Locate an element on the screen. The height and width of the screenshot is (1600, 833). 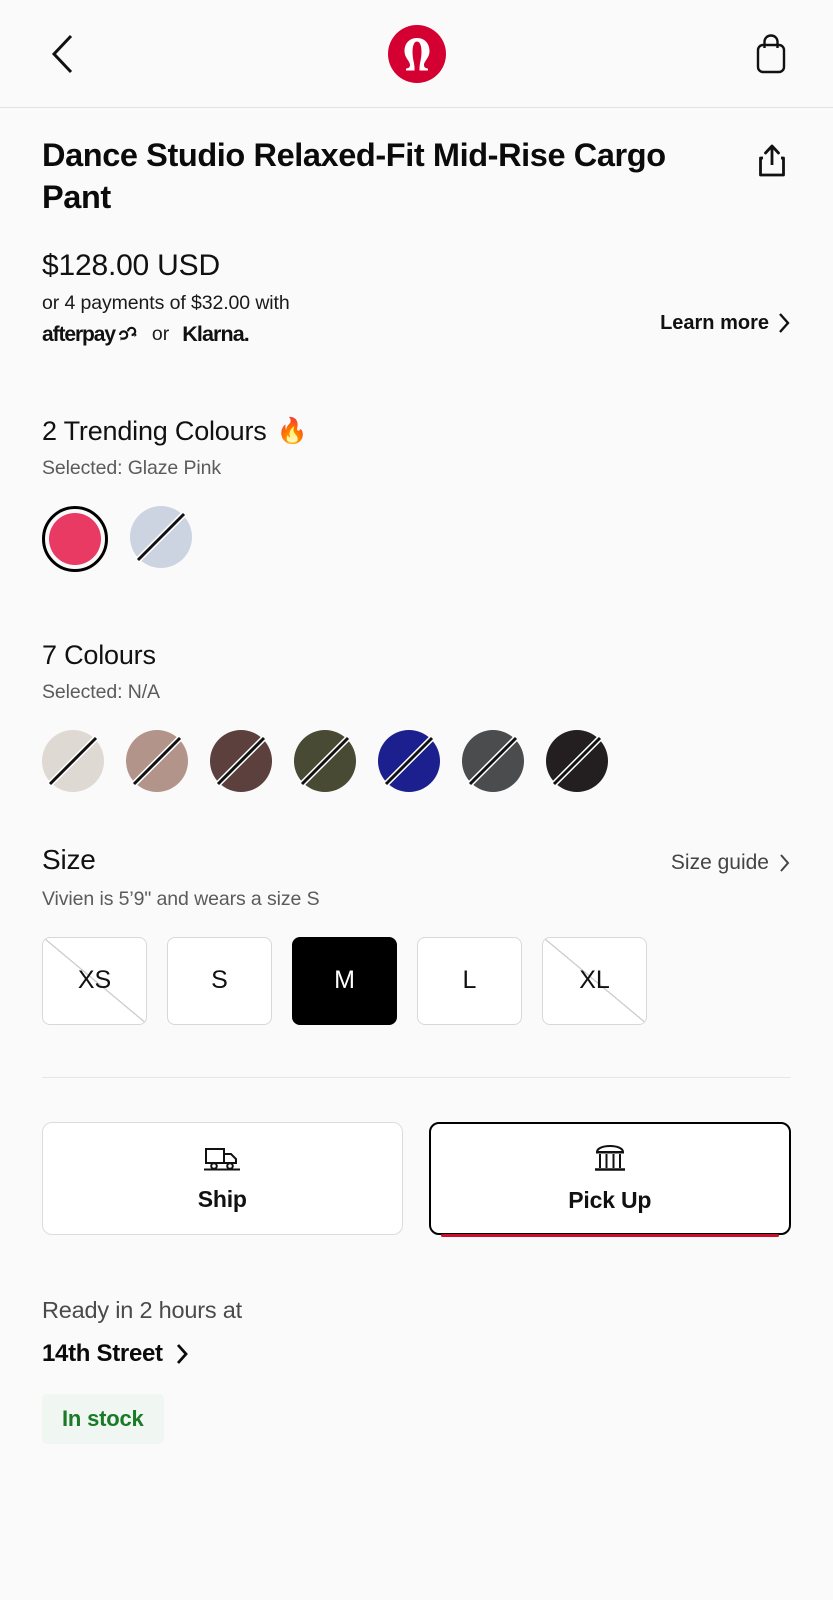
fire-icon: 🔥 is located at coordinates (292, 430).